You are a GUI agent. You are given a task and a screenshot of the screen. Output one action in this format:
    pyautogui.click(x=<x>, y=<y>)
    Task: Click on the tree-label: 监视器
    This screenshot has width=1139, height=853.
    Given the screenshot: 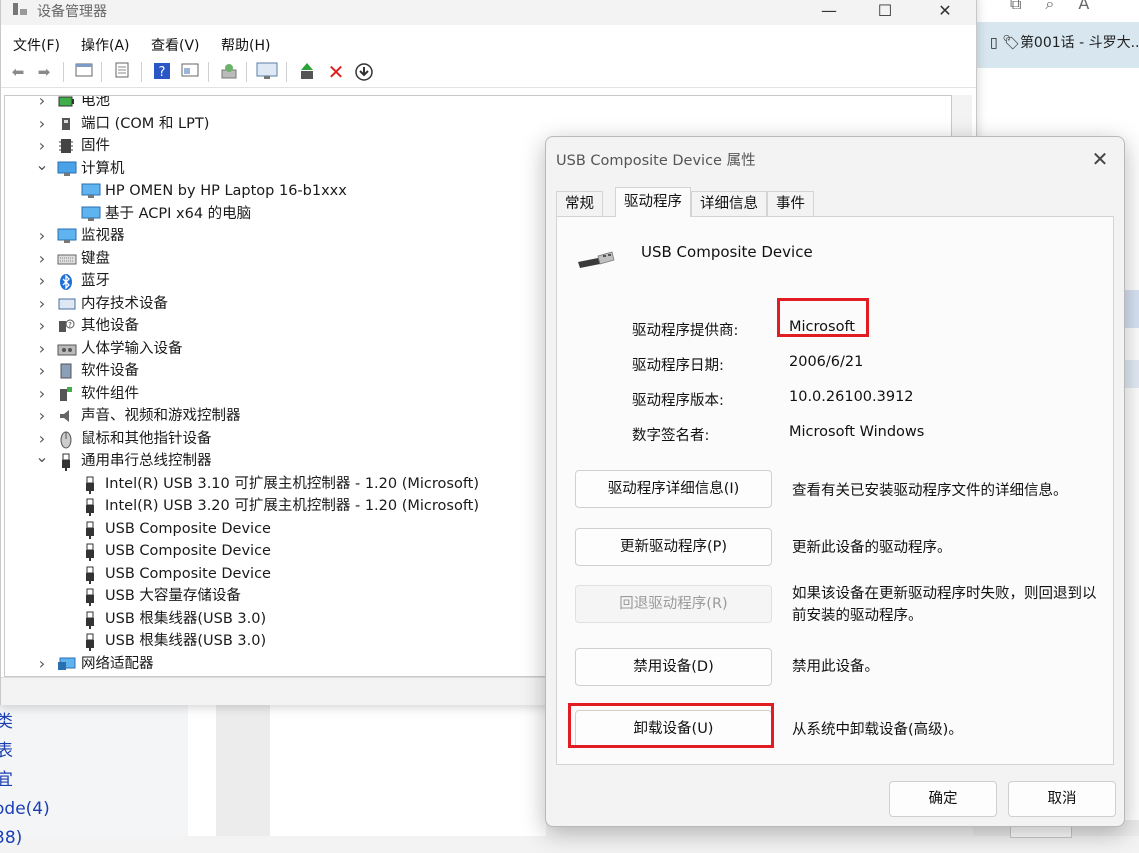 What is the action you would take?
    pyautogui.click(x=103, y=236)
    